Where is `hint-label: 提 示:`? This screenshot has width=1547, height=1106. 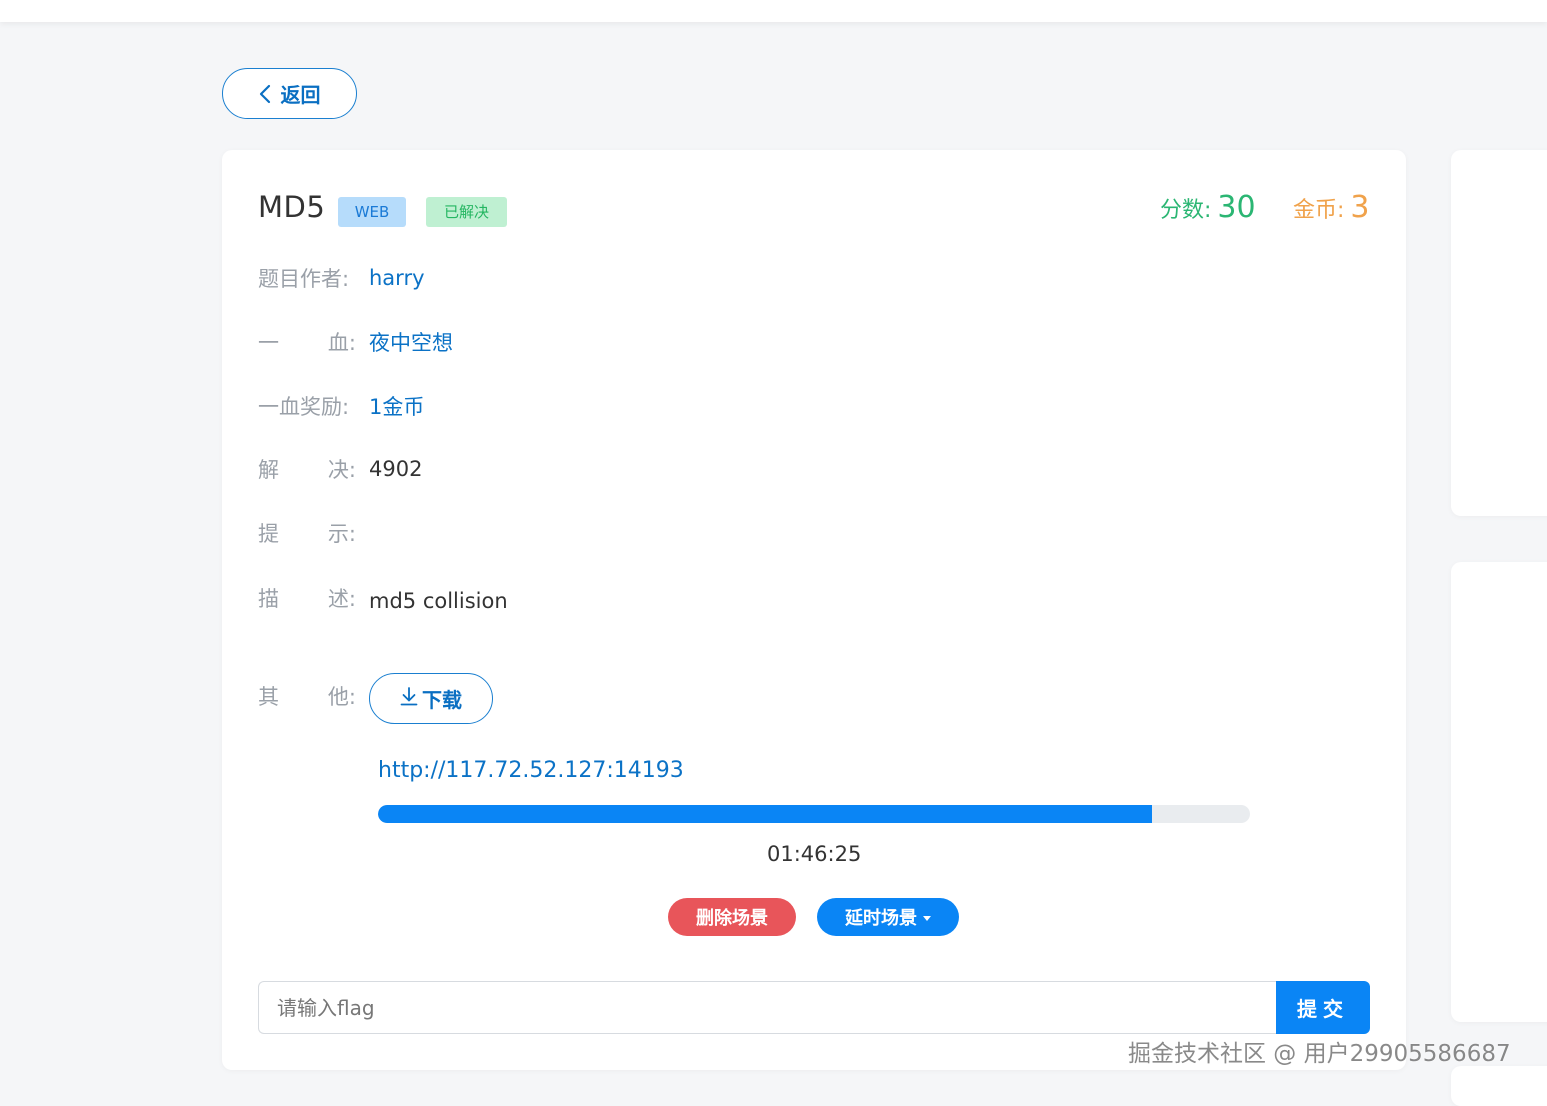
hint-label: 提 示: is located at coordinates (307, 534).